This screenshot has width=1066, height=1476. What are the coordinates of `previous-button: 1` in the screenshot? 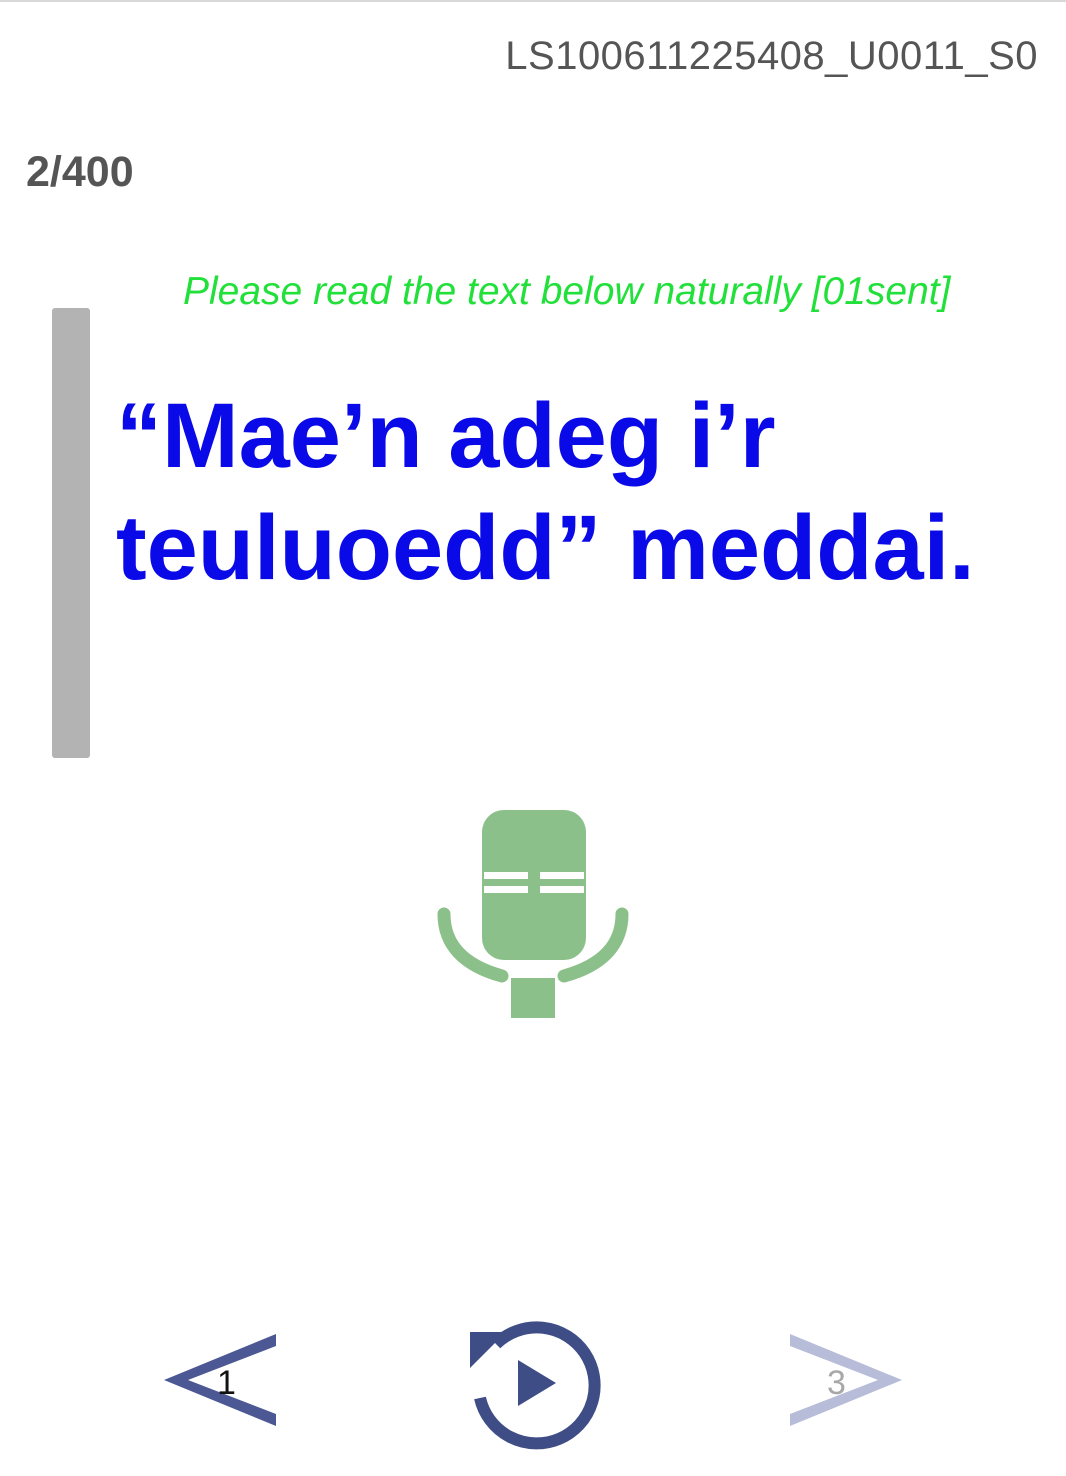 It's located at (222, 1382).